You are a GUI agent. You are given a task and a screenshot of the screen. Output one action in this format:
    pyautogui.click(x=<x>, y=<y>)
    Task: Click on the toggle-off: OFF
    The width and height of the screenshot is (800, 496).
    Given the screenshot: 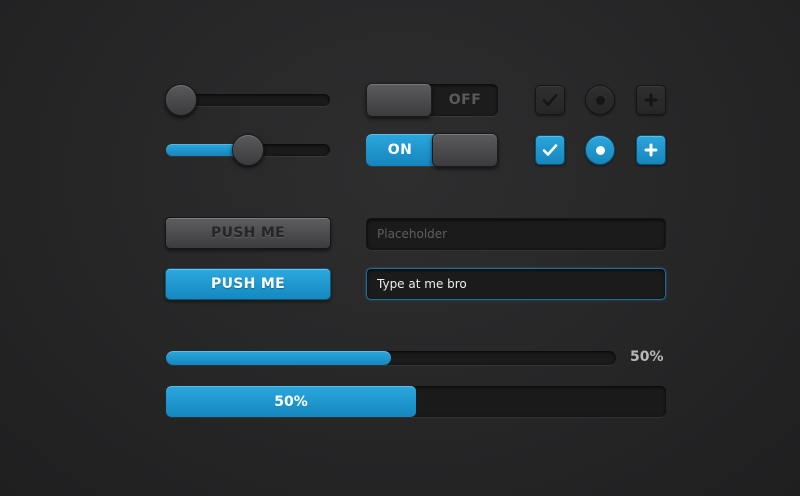 What is the action you would take?
    pyautogui.click(x=432, y=100)
    